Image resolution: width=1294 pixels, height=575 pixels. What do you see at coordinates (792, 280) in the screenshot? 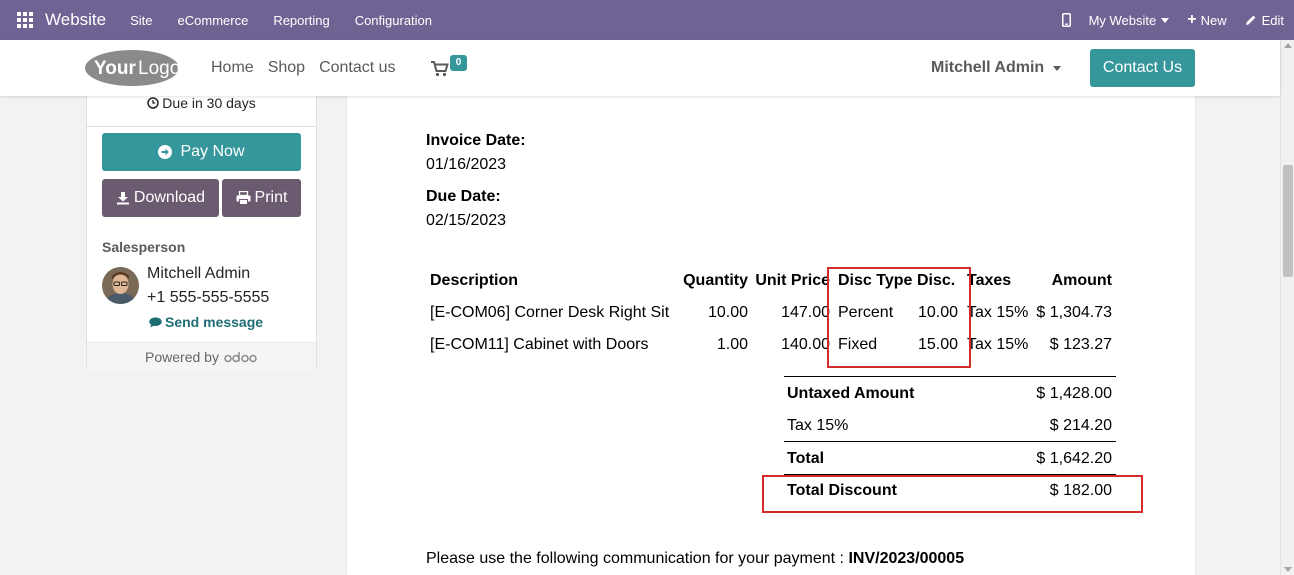
I see `col-unit-price: Unit Price` at bounding box center [792, 280].